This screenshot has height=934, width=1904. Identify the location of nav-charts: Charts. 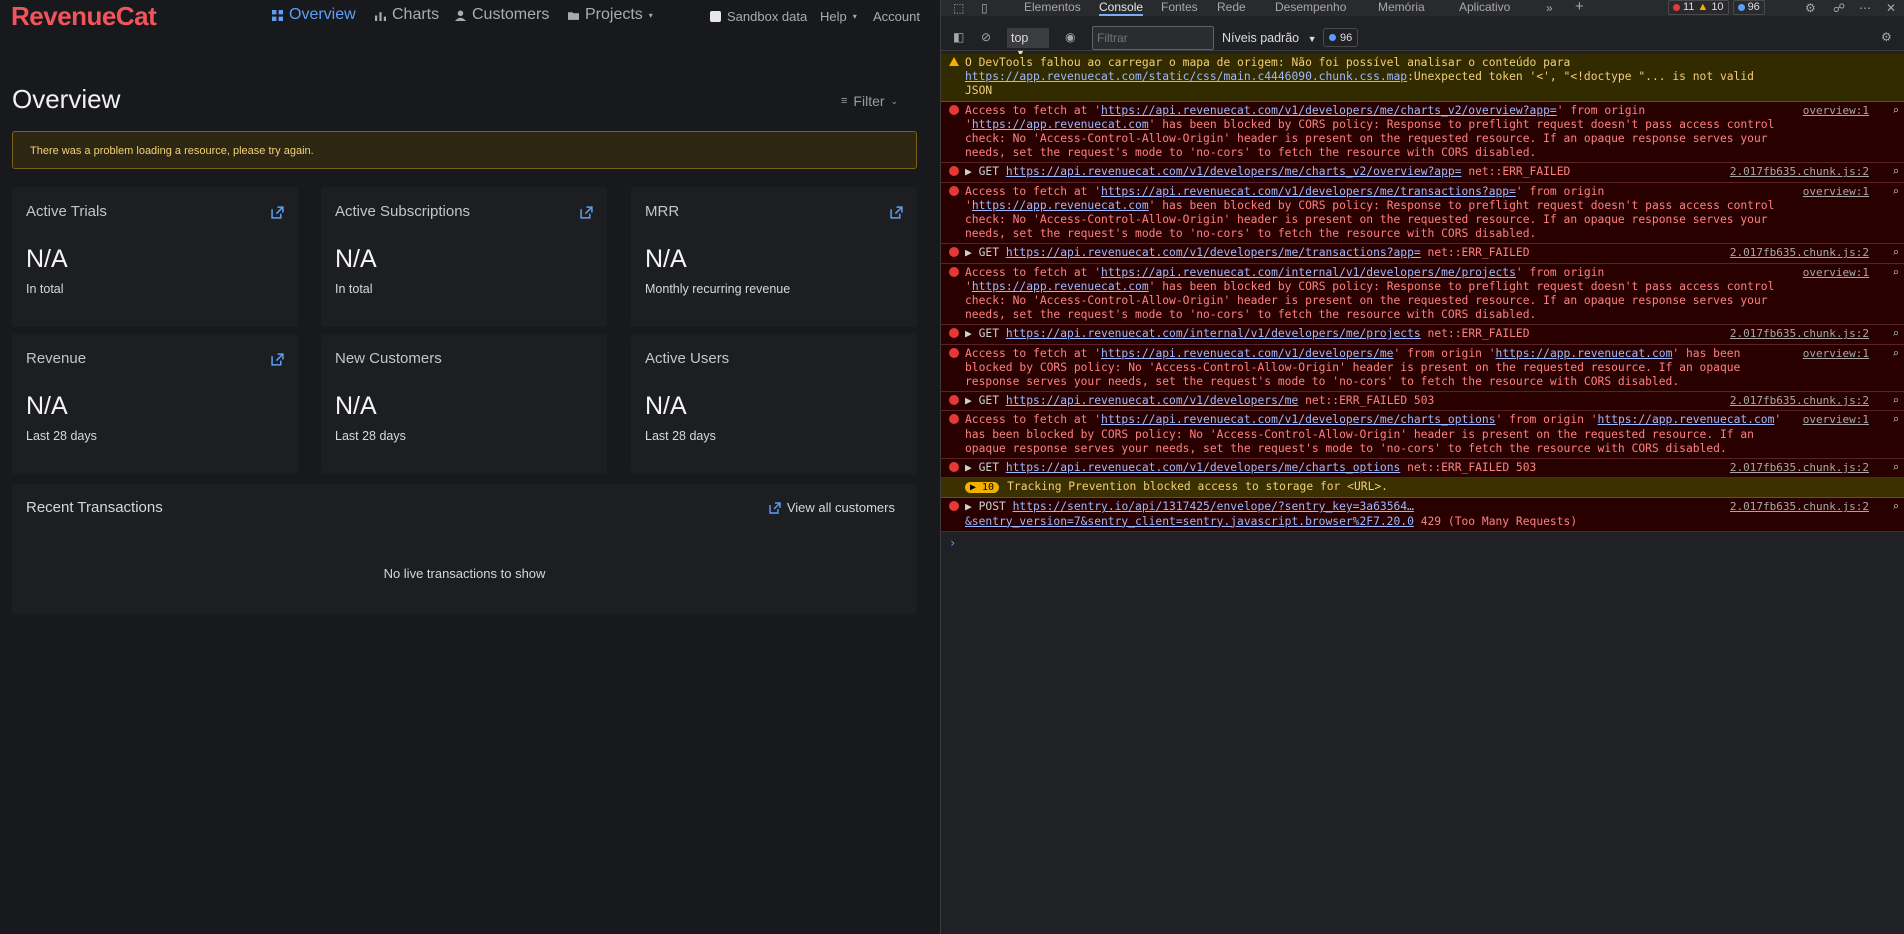
(407, 15).